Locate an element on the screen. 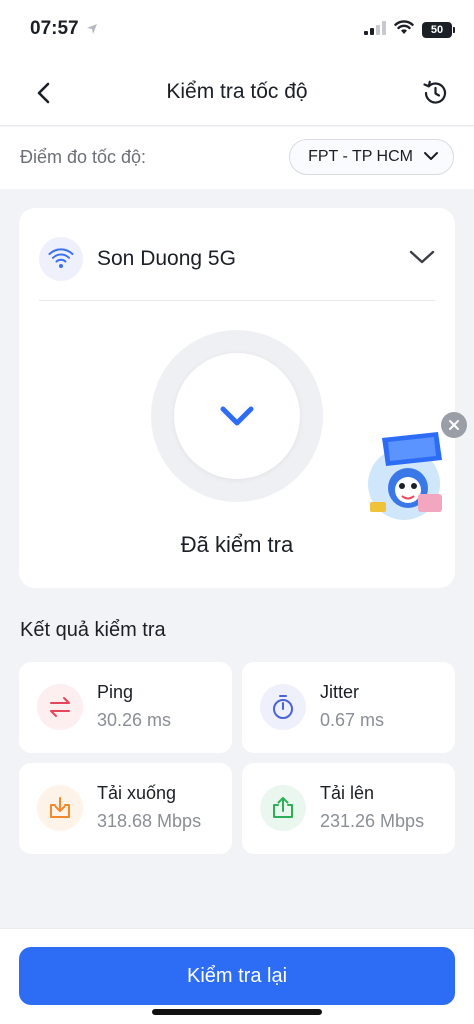 This screenshot has height=1024, width=474. results-title: Kết quả kiểm tra is located at coordinates (93, 630).